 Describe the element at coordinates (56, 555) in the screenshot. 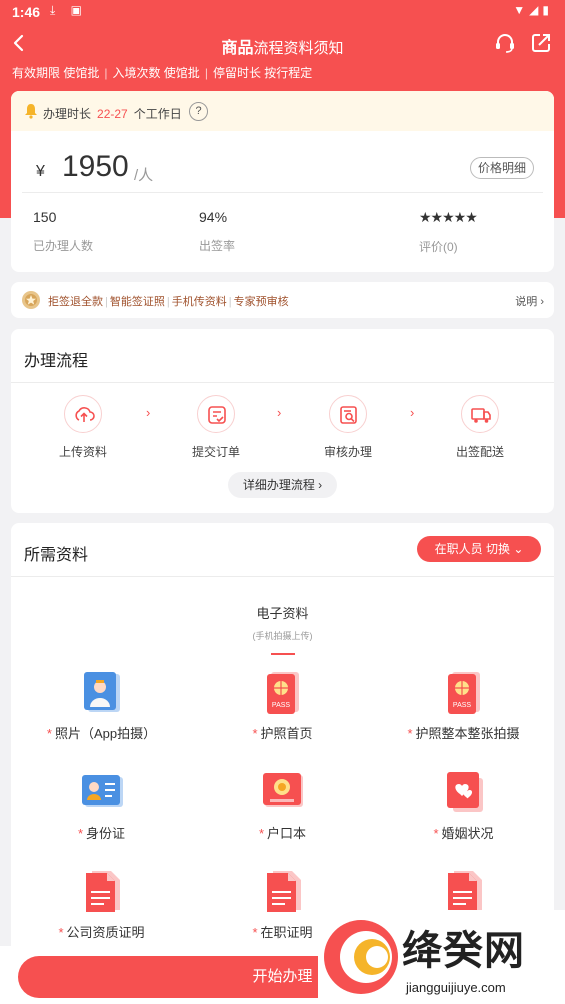

I see `section-title: 所需资料` at that location.